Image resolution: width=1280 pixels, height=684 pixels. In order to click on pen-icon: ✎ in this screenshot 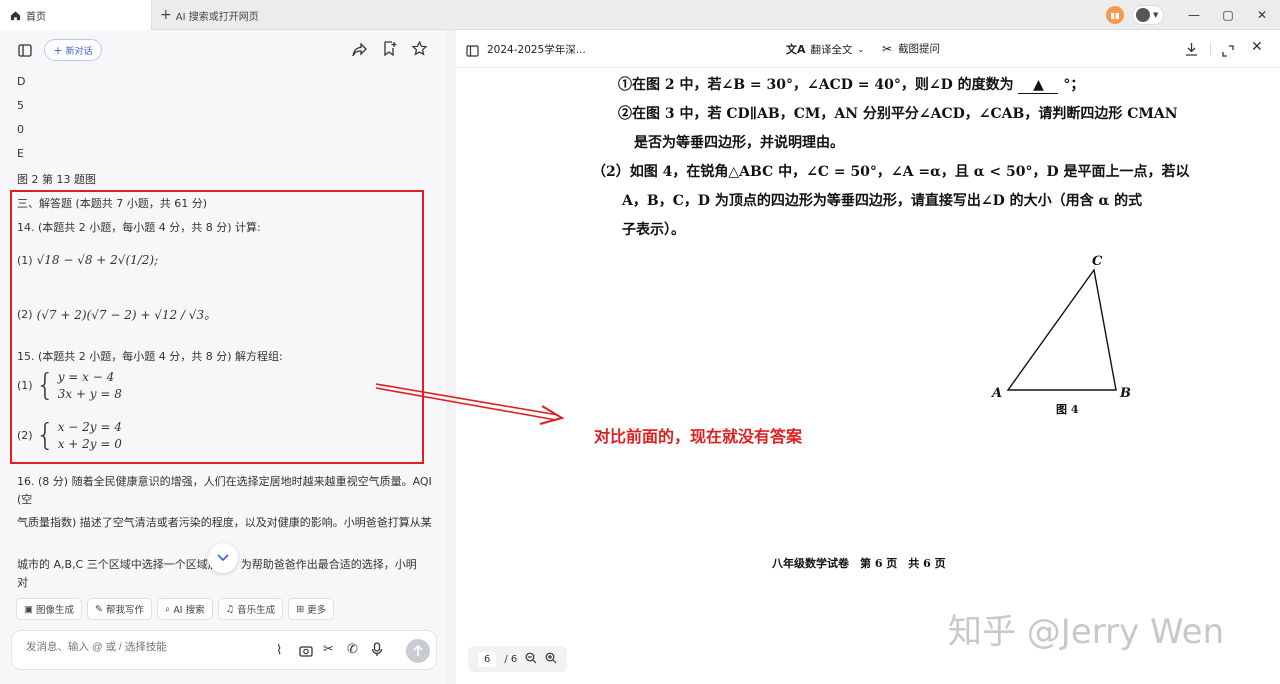, I will do `click(99, 609)`.